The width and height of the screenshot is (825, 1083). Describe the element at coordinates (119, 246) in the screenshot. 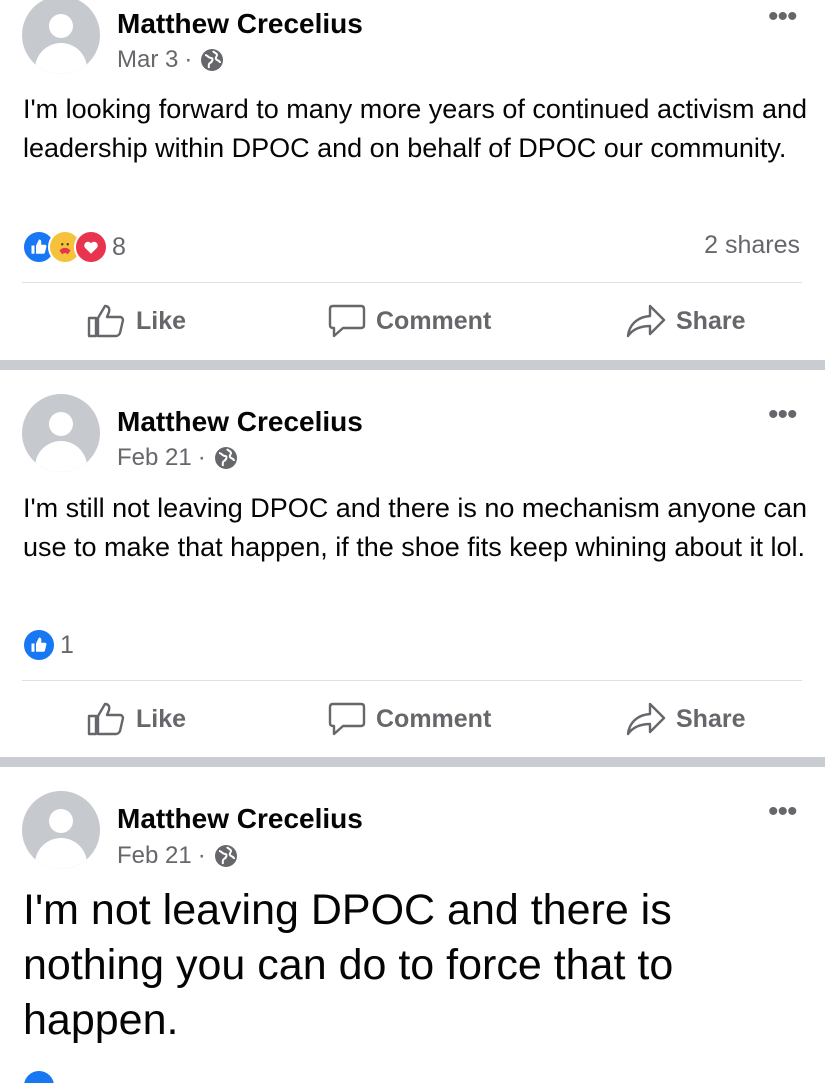

I see `reaction-count: 8` at that location.